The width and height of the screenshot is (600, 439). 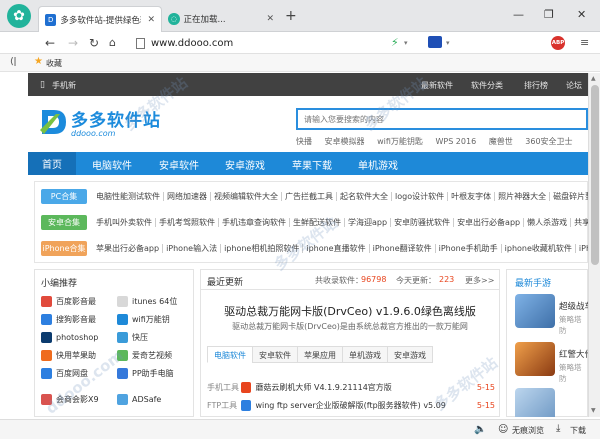 I want to click on topbar-mobile: 手机新, so click(x=64, y=85).